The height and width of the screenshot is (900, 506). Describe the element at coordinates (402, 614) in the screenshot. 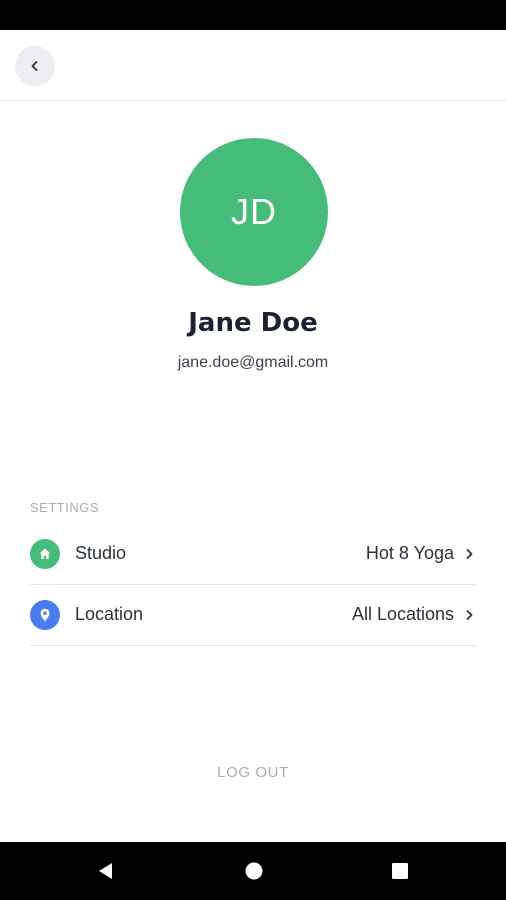

I see `location-value: All Locations` at that location.